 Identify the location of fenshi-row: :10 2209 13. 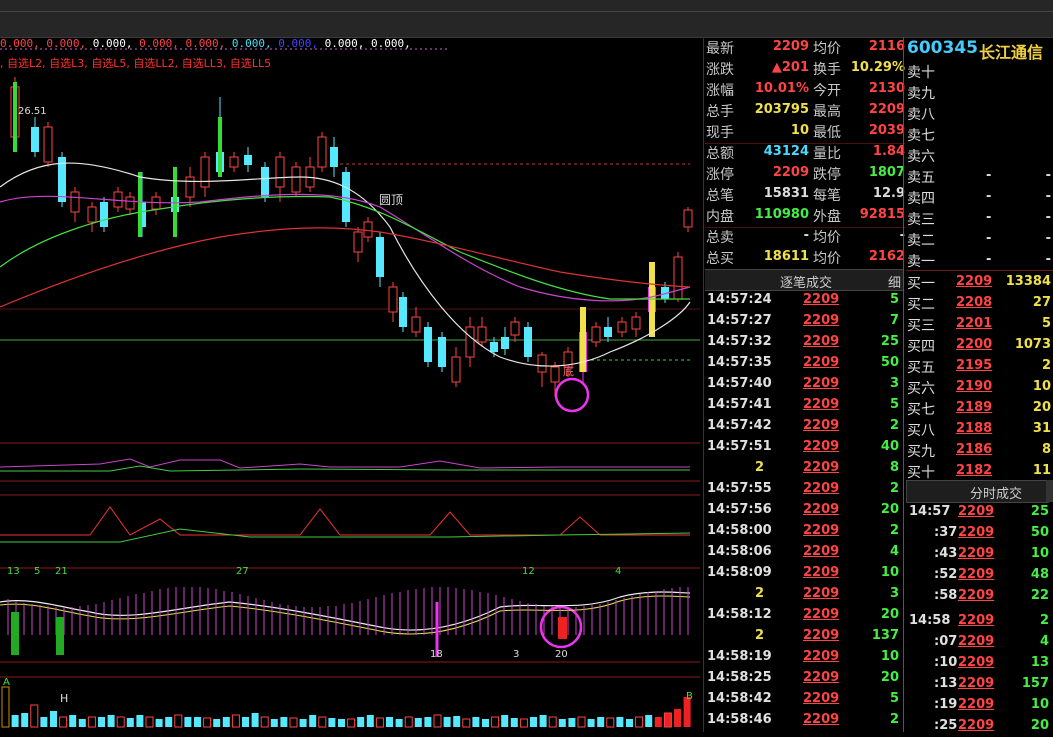
(979, 663).